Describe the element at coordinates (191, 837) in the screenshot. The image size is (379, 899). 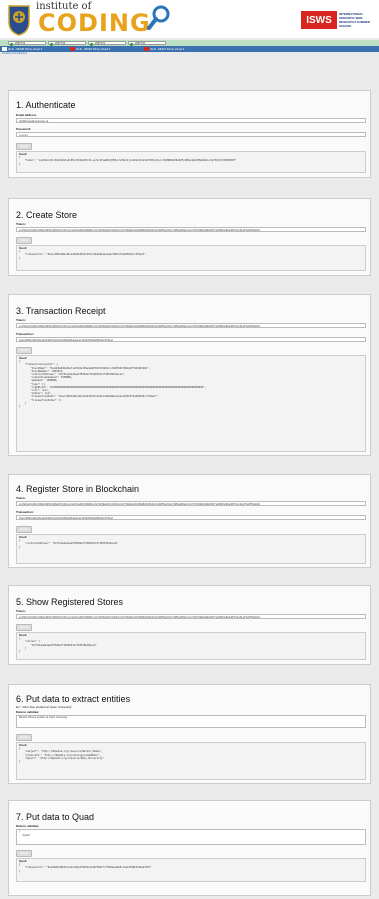
I see `data-textarea: { "Quad":` at that location.